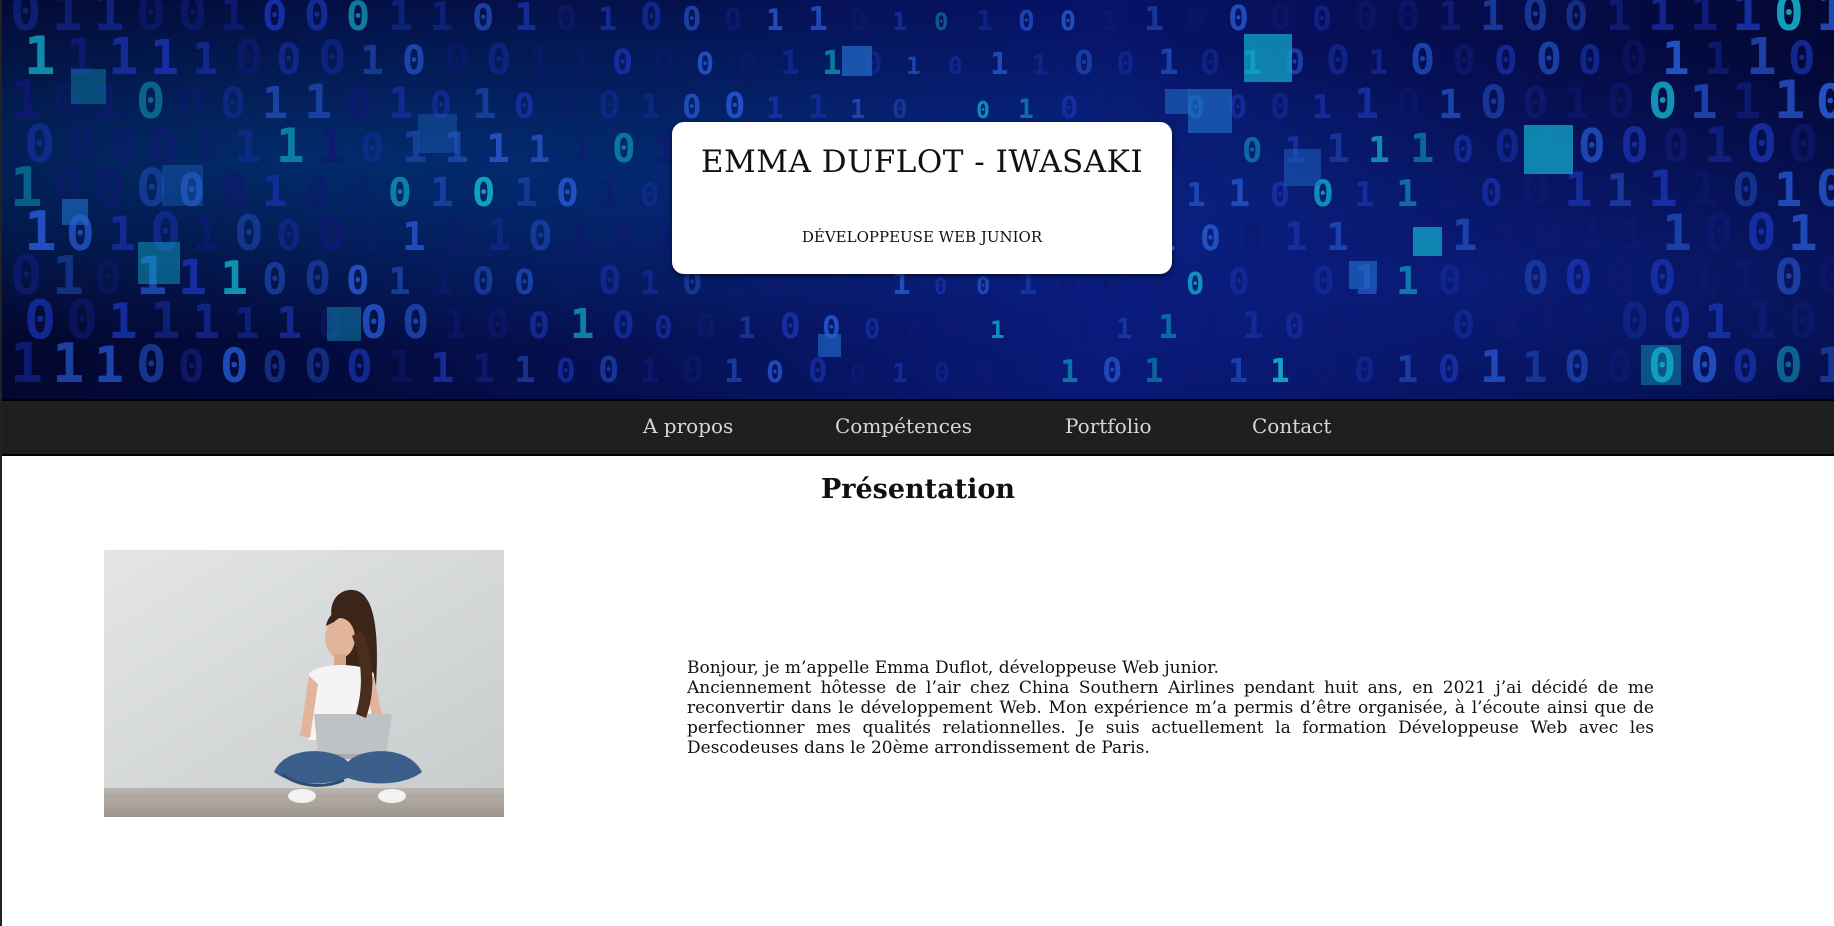 The height and width of the screenshot is (926, 1834). I want to click on nav-link-a-propos: A propos, so click(688, 426).